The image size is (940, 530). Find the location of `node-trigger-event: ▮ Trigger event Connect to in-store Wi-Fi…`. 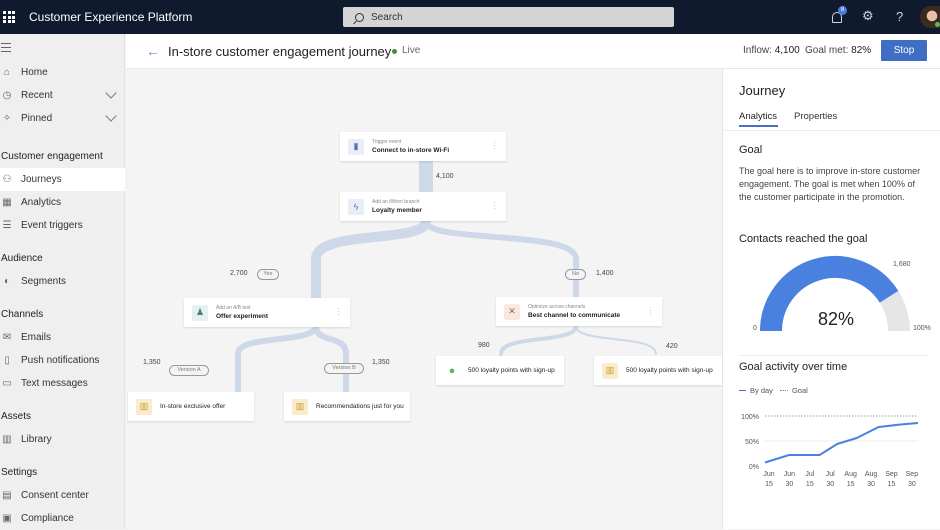

node-trigger-event: ▮ Trigger event Connect to in-store Wi-Fi… is located at coordinates (423, 146).